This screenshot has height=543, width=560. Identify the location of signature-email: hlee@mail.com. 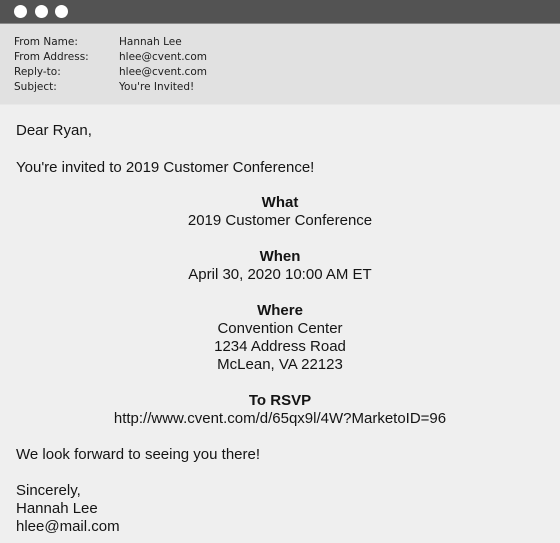
(68, 527).